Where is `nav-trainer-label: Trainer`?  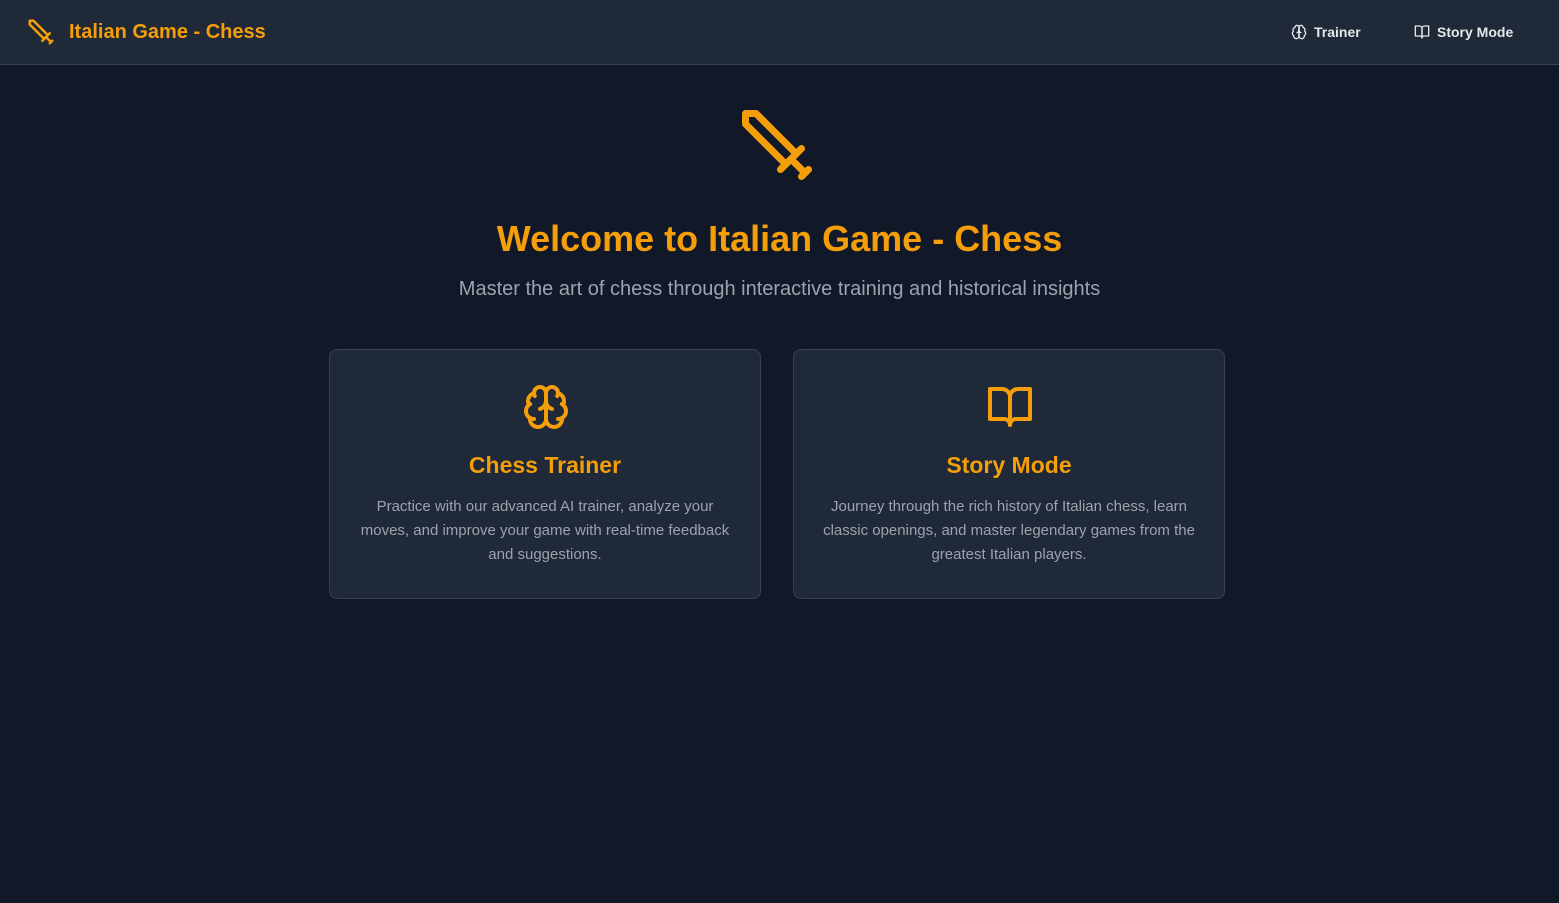
nav-trainer-label: Trainer is located at coordinates (1337, 32).